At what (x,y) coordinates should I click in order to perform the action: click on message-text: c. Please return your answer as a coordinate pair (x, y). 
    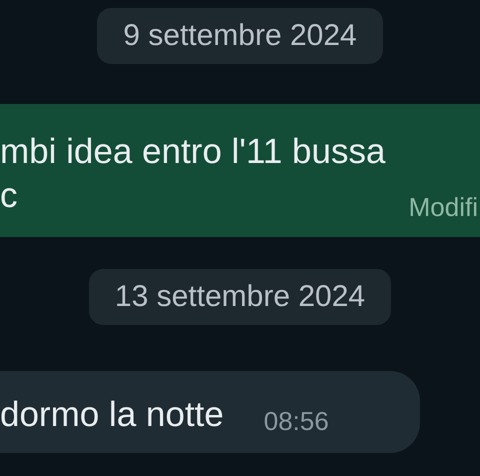
    Looking at the image, I should click on (9, 196).